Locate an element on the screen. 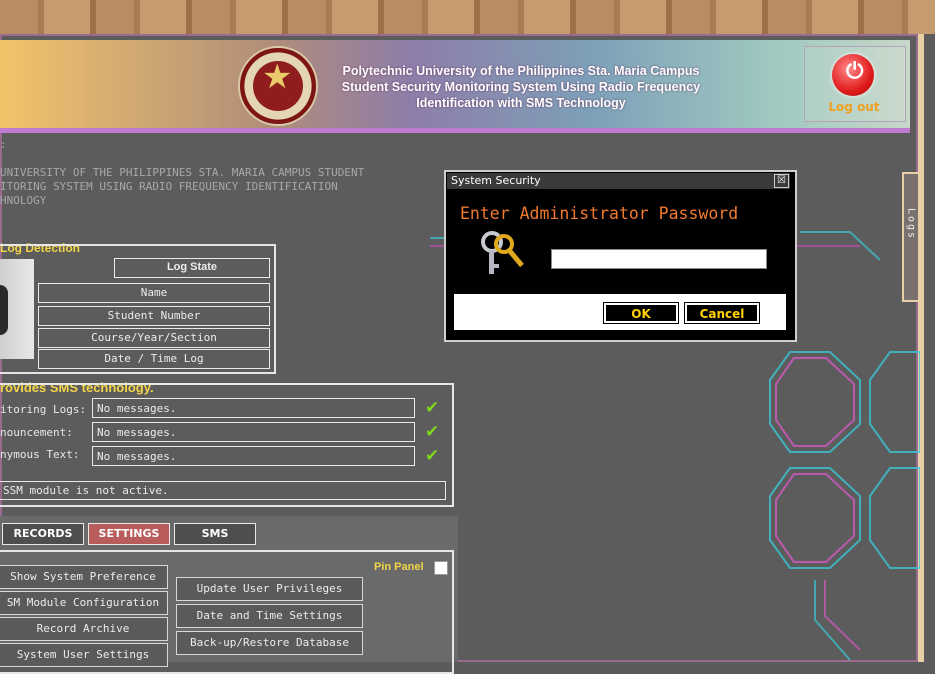 The image size is (935, 674). tab-records: RECORDS is located at coordinates (43, 534).